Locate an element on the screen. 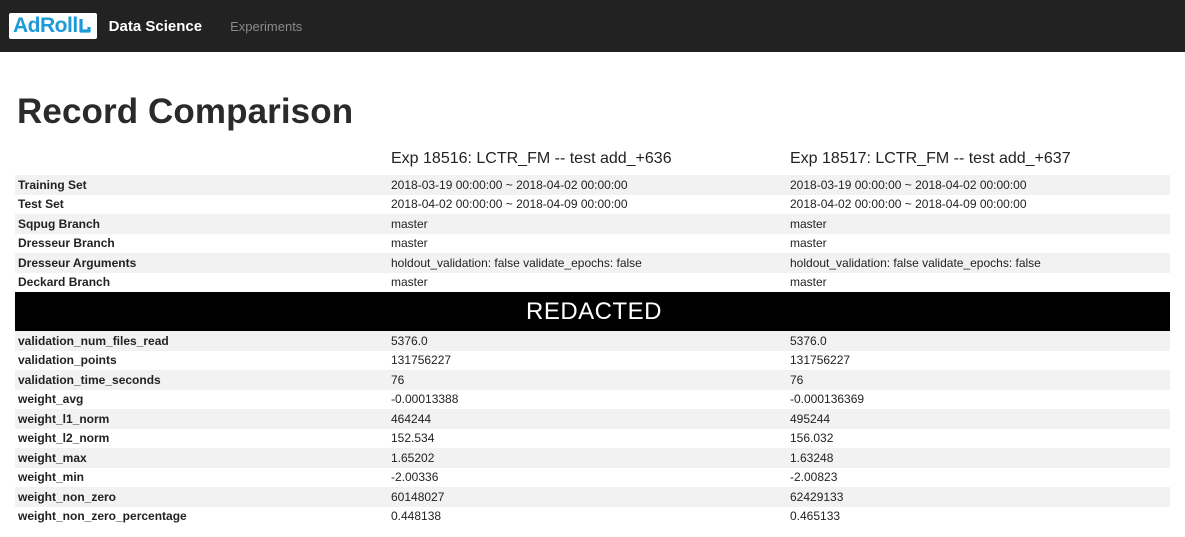 The width and height of the screenshot is (1185, 537). row-value-exp-18517: 1.63248 is located at coordinates (978, 458).